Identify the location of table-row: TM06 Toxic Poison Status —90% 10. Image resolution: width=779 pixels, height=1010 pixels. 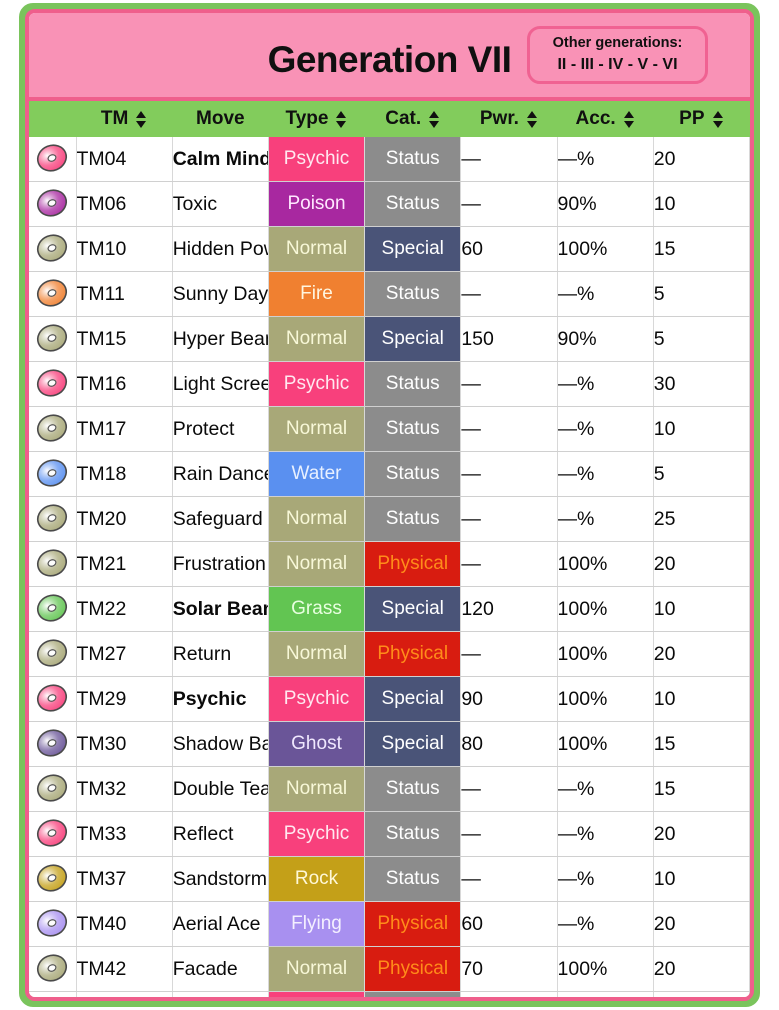
(389, 204).